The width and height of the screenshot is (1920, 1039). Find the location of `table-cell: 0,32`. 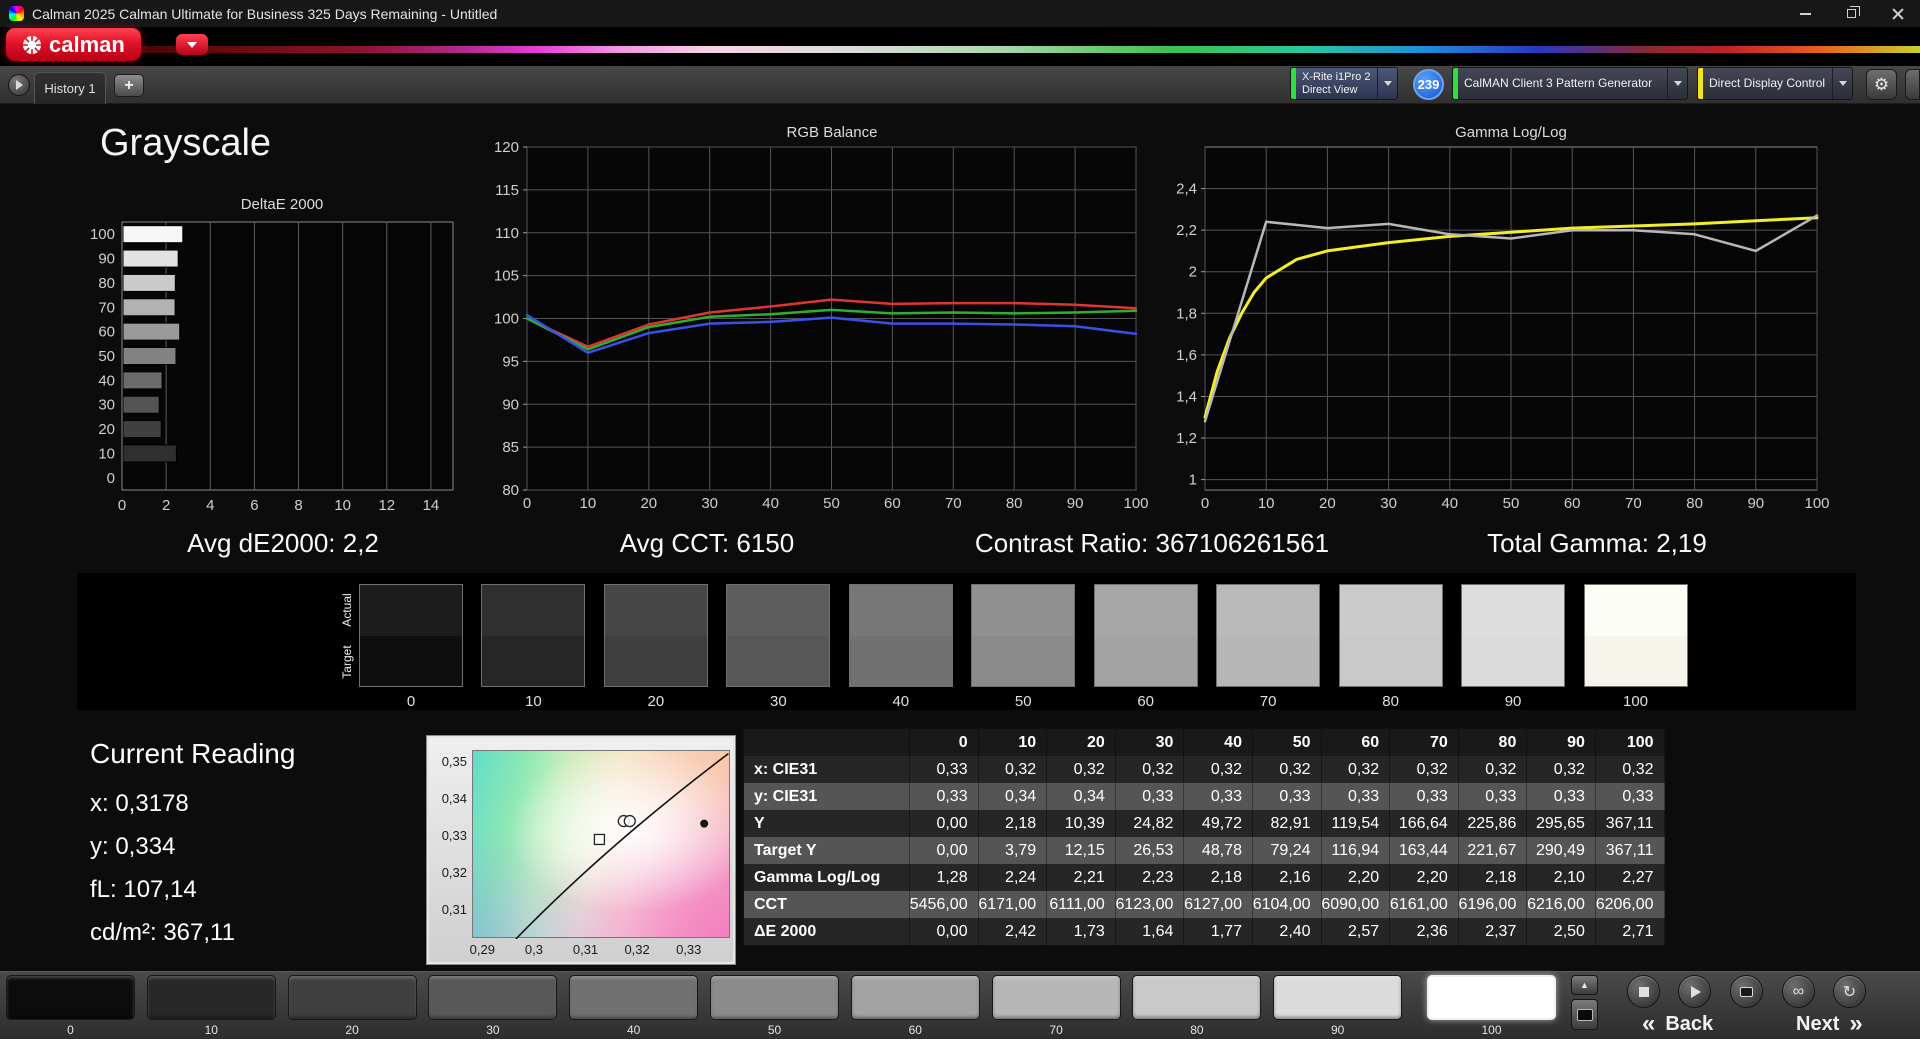

table-cell: 0,32 is located at coordinates (1356, 769).